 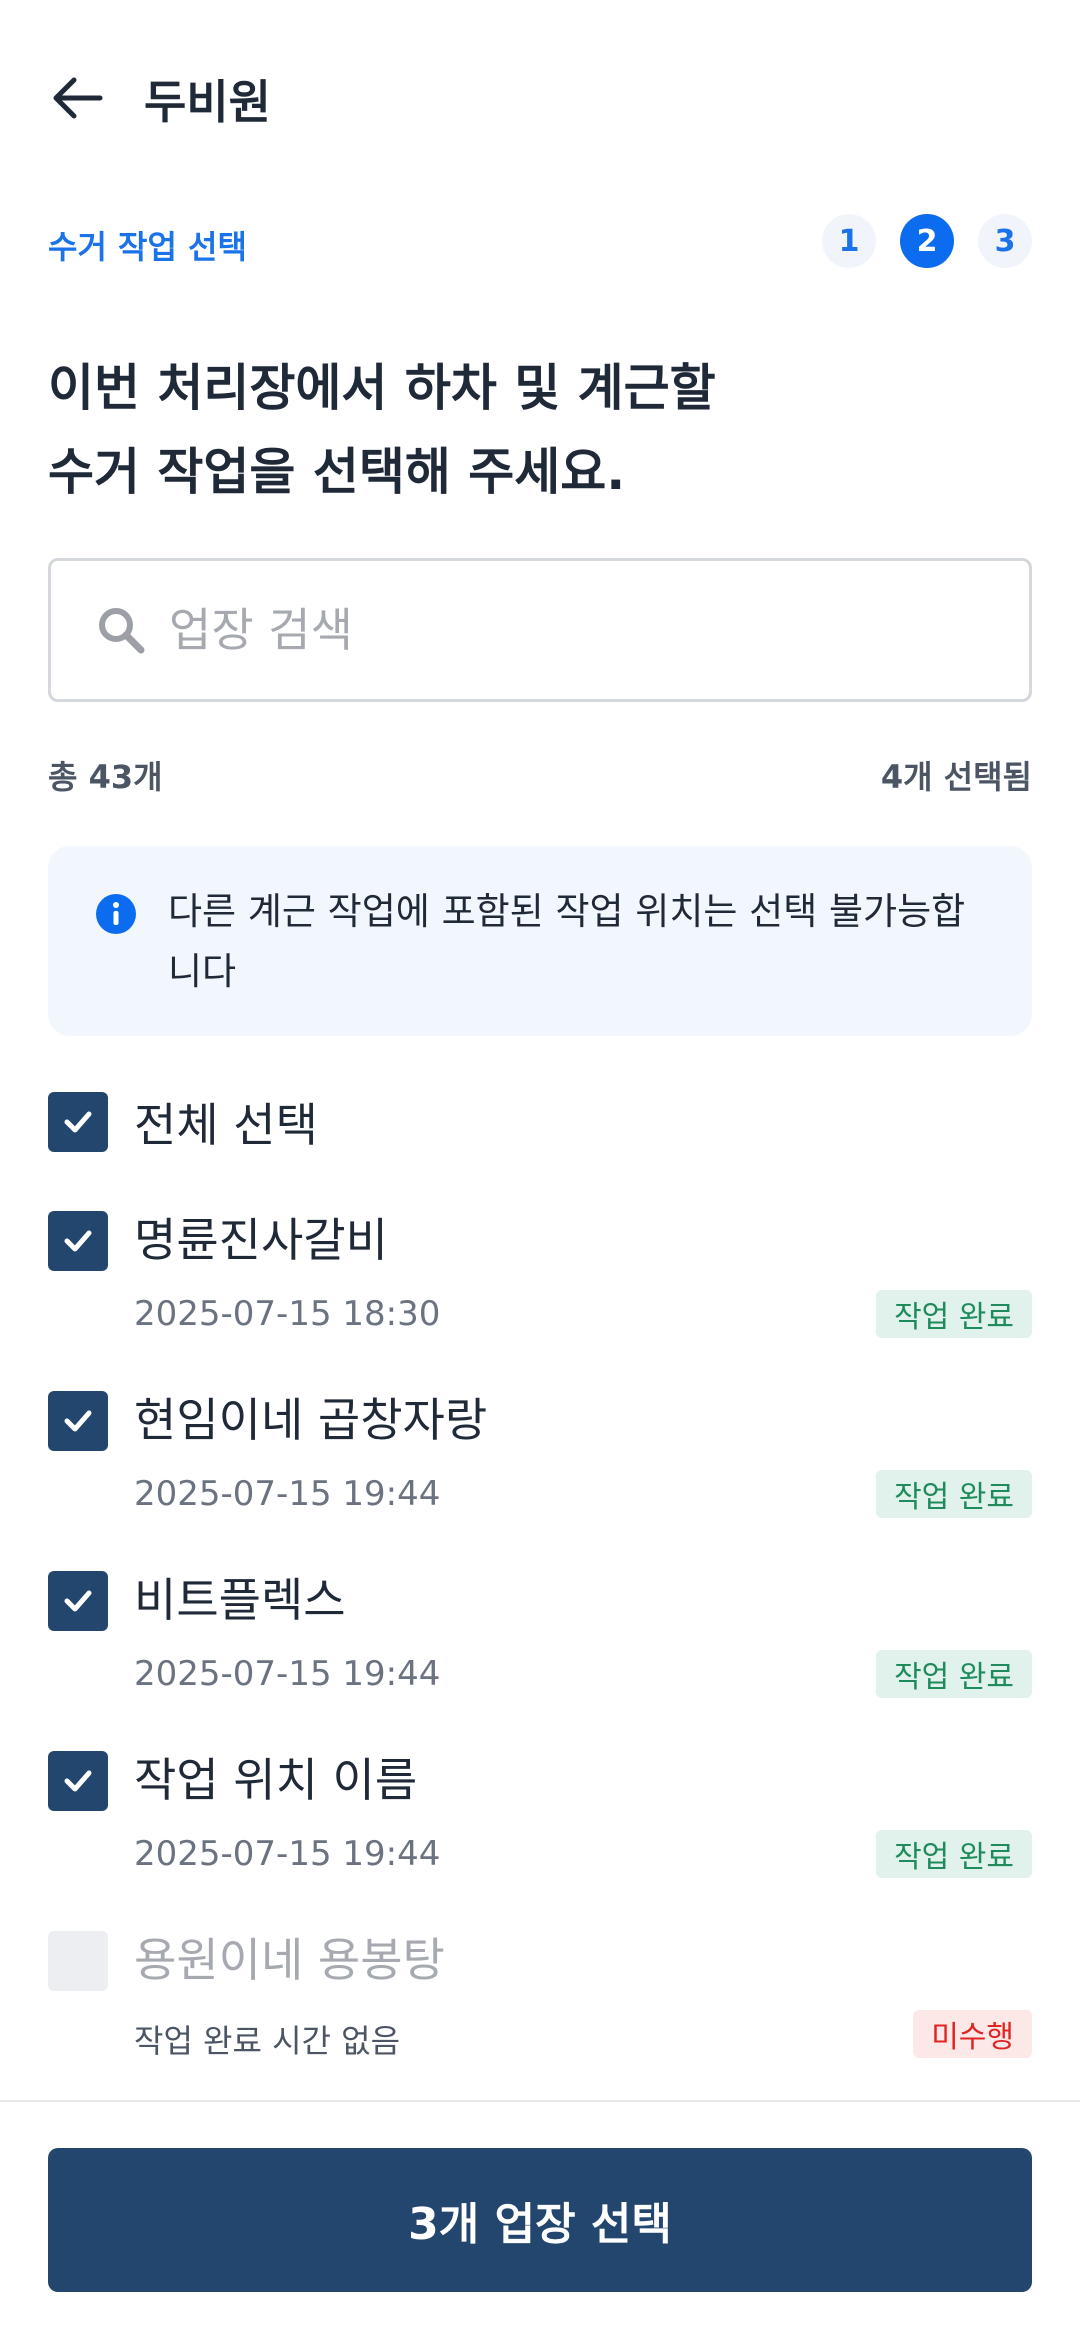 I want to click on notice-banner: 다른 계근 작업에 포함된 작업 위치는 선택 불가능합니다, so click(x=540, y=941).